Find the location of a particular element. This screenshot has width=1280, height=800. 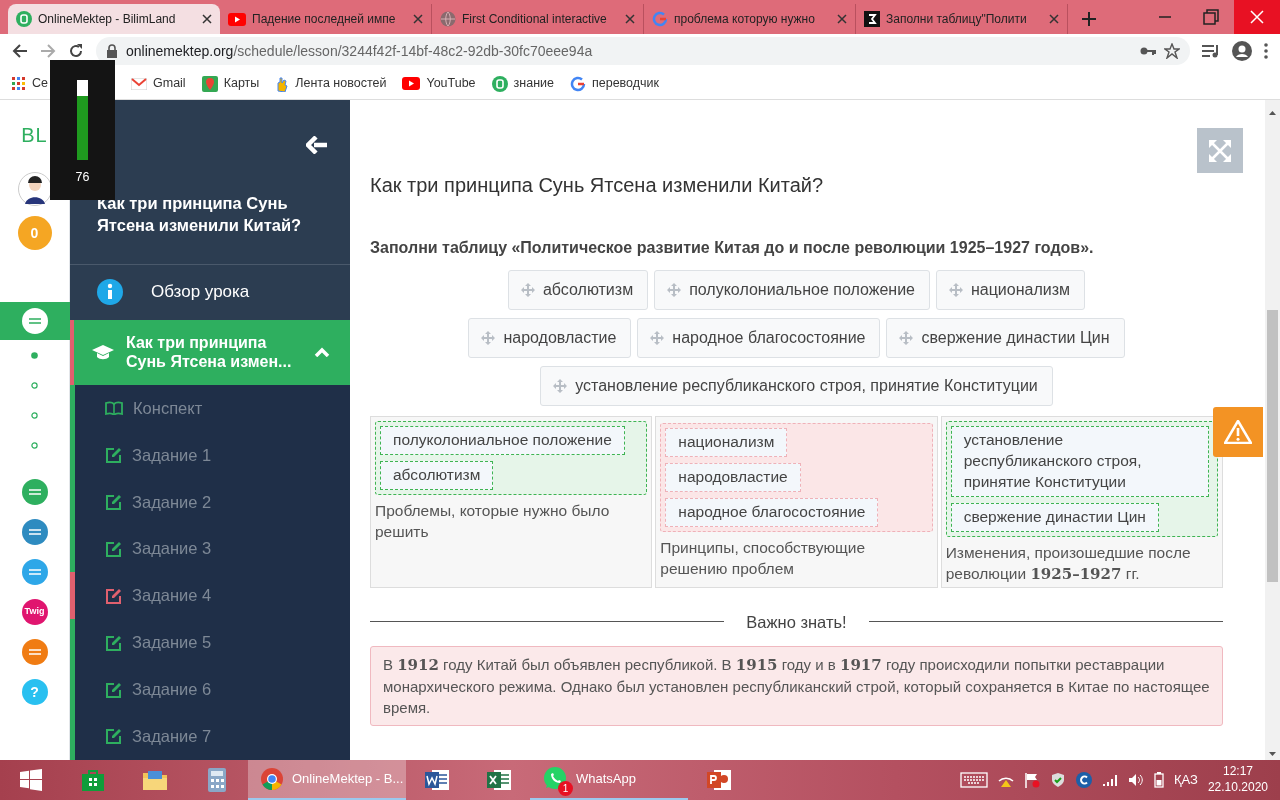

volume-icon is located at coordinates (1136, 780).